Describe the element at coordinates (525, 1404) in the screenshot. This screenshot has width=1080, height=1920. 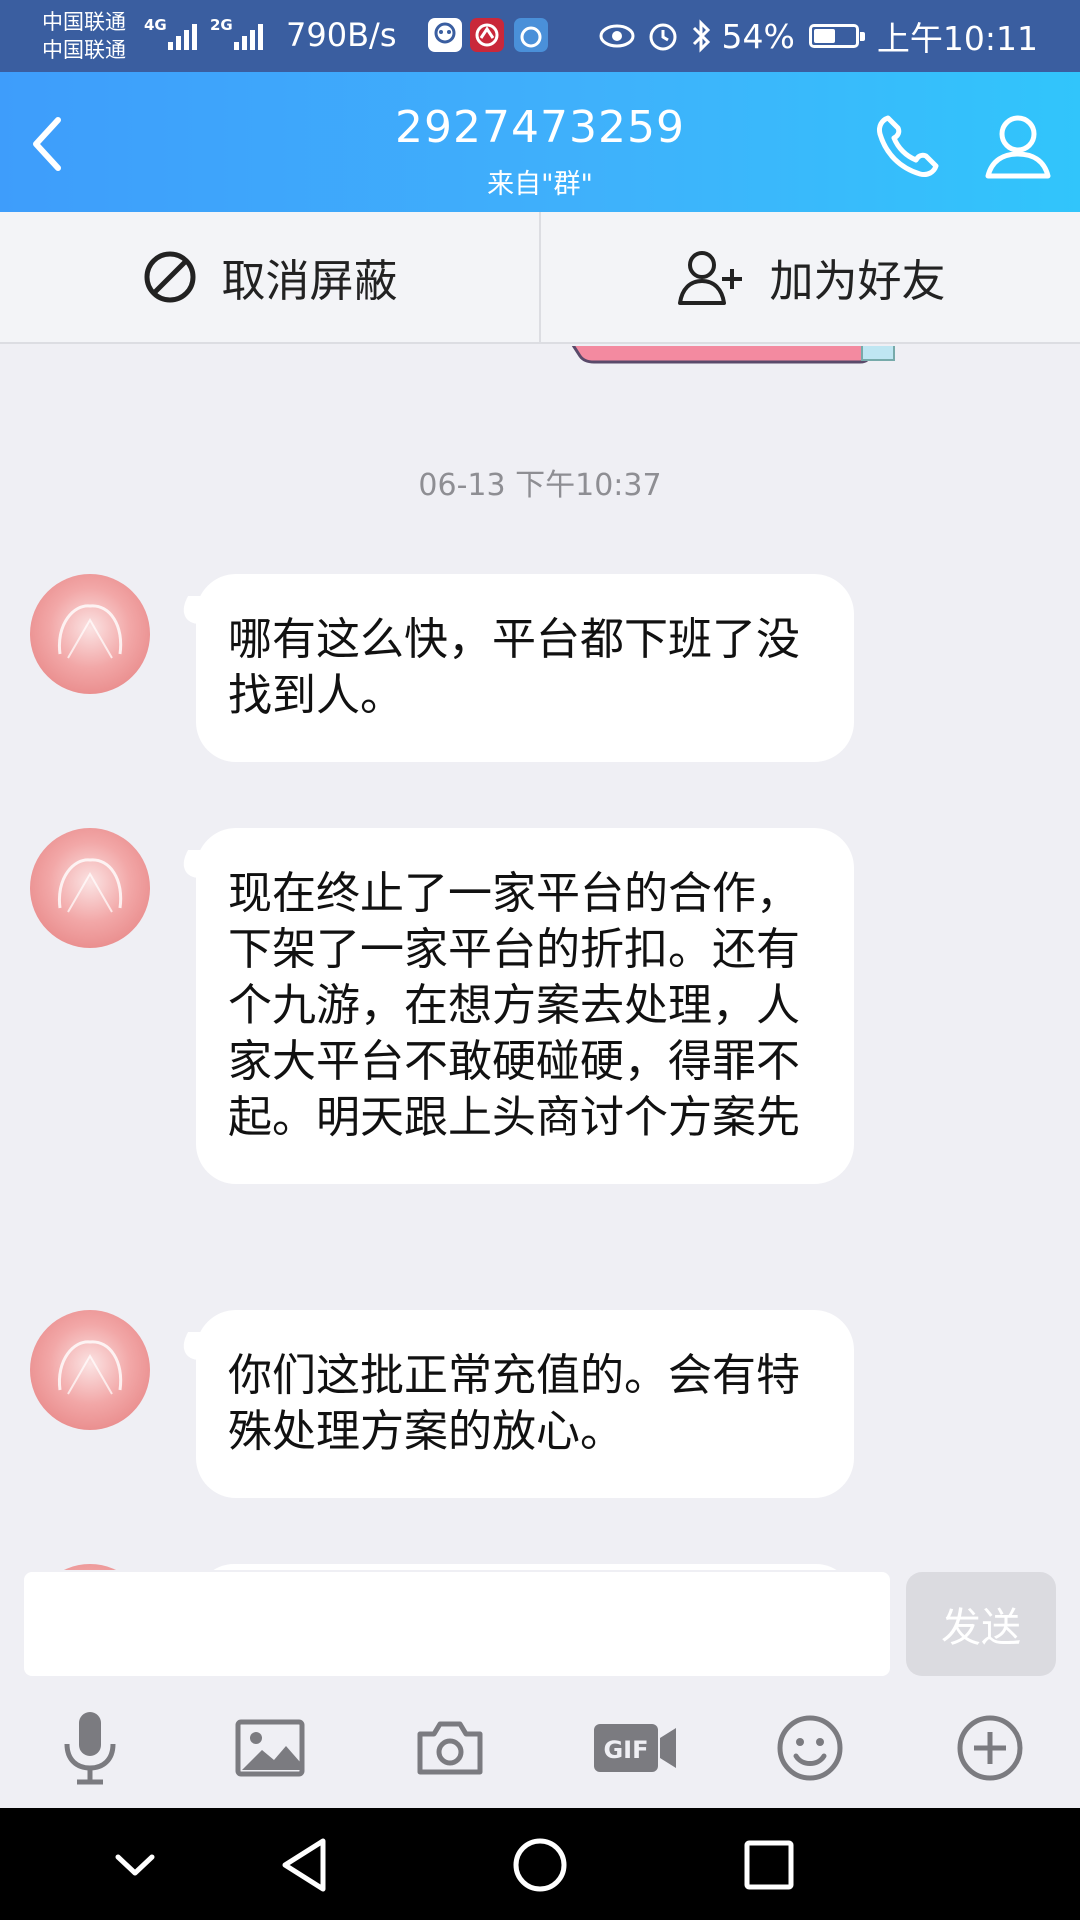
I see `message-bubble: 你们这批正常充值的。会有特殊处理方案的放心。` at that location.